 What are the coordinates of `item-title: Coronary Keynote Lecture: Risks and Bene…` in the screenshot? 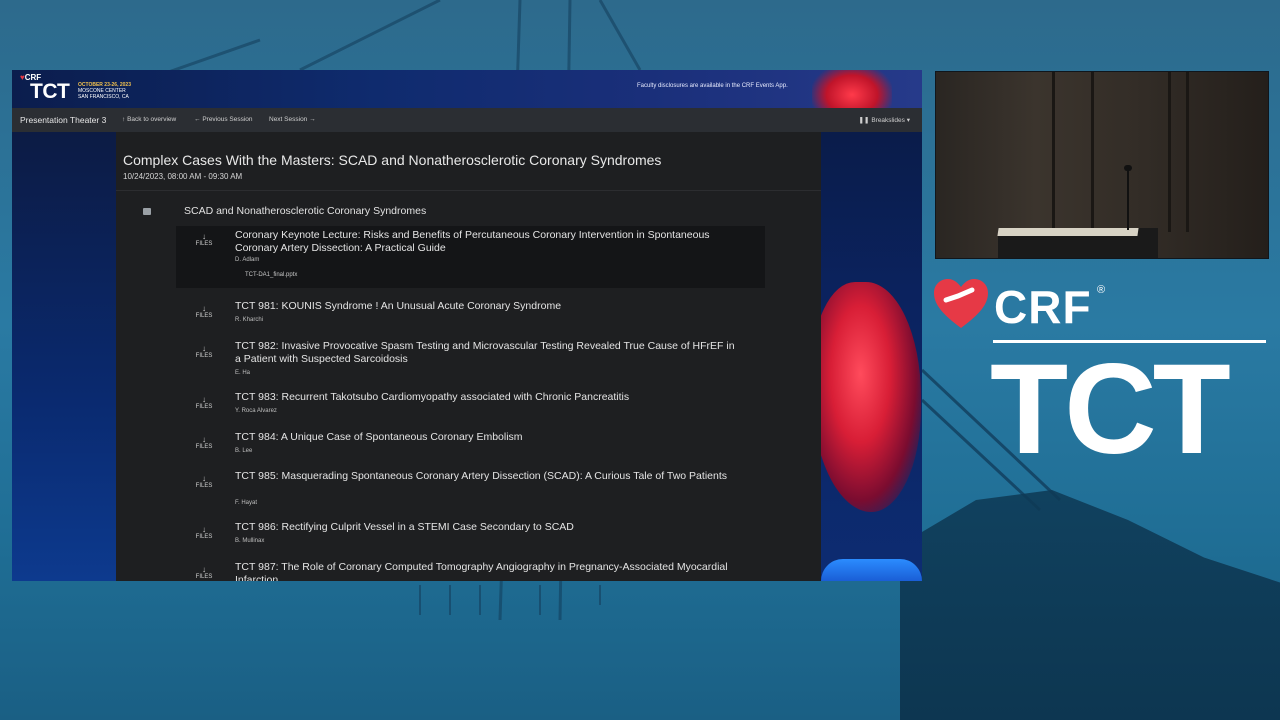 It's located at (485, 242).